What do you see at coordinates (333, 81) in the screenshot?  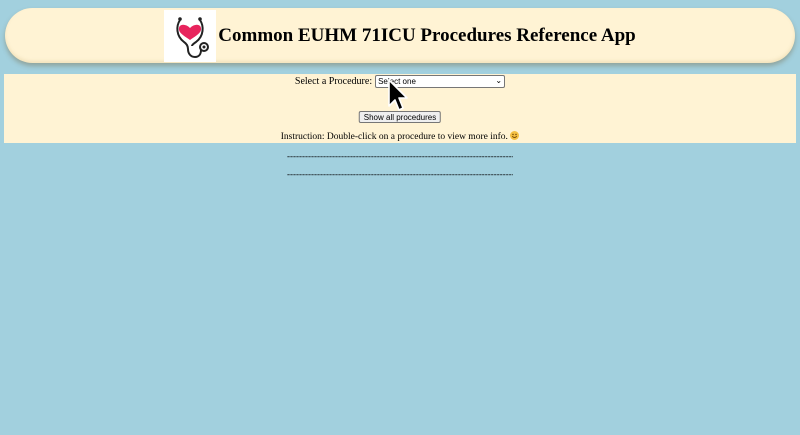 I see `select-label: Select a Procedure:` at bounding box center [333, 81].